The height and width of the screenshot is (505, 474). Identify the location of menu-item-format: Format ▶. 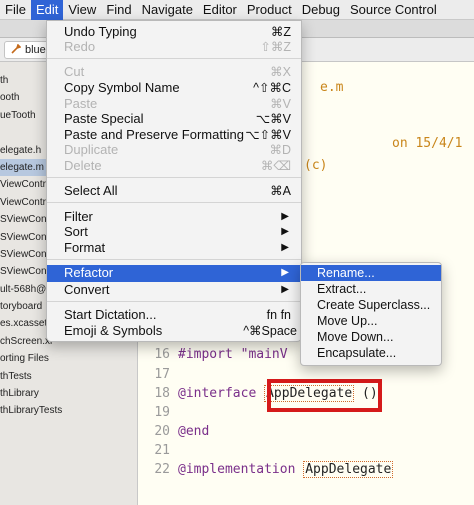
(174, 248).